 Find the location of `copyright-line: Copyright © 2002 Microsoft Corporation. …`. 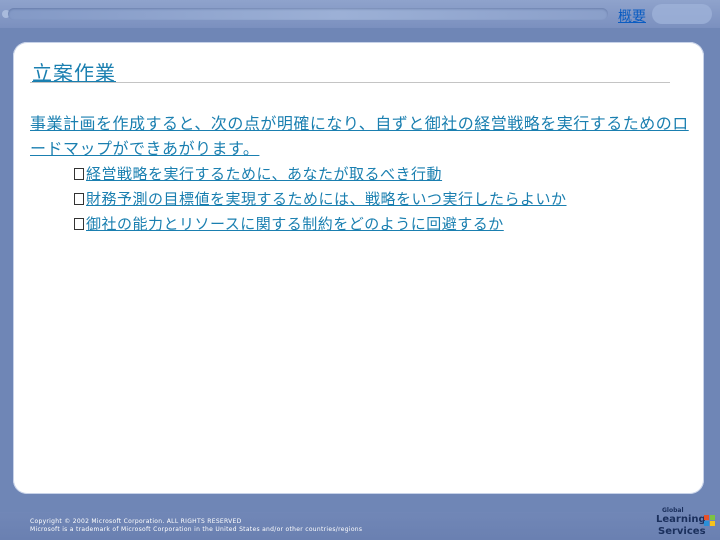

copyright-line: Copyright © 2002 Microsoft Corporation. … is located at coordinates (136, 521).